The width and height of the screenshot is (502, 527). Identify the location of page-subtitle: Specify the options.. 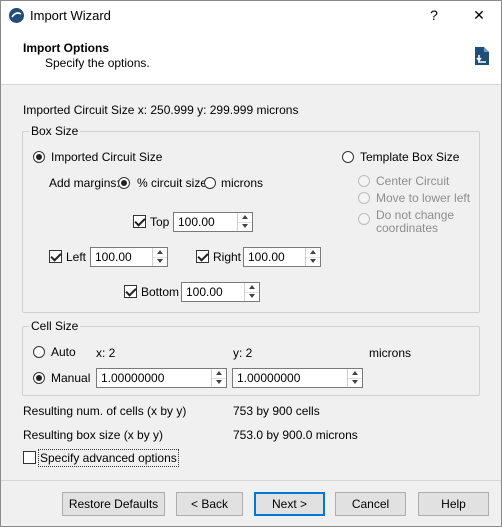
(97, 63).